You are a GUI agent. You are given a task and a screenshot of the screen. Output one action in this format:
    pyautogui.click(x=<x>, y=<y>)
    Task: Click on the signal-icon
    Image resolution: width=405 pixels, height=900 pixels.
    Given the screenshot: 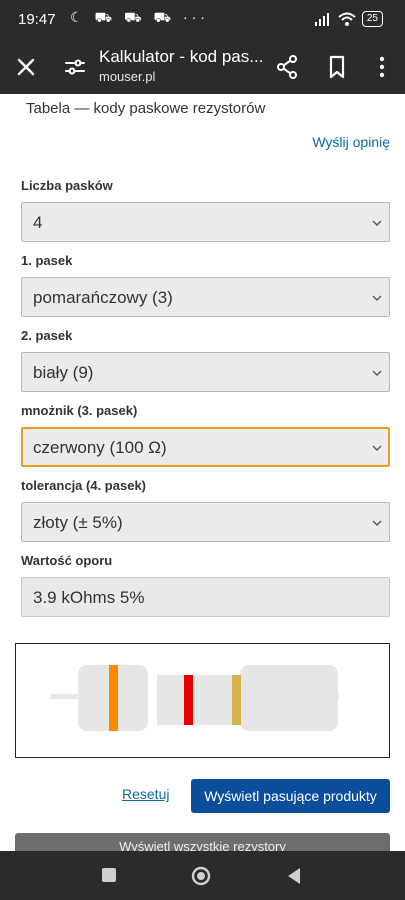 What is the action you would take?
    pyautogui.click(x=321, y=19)
    